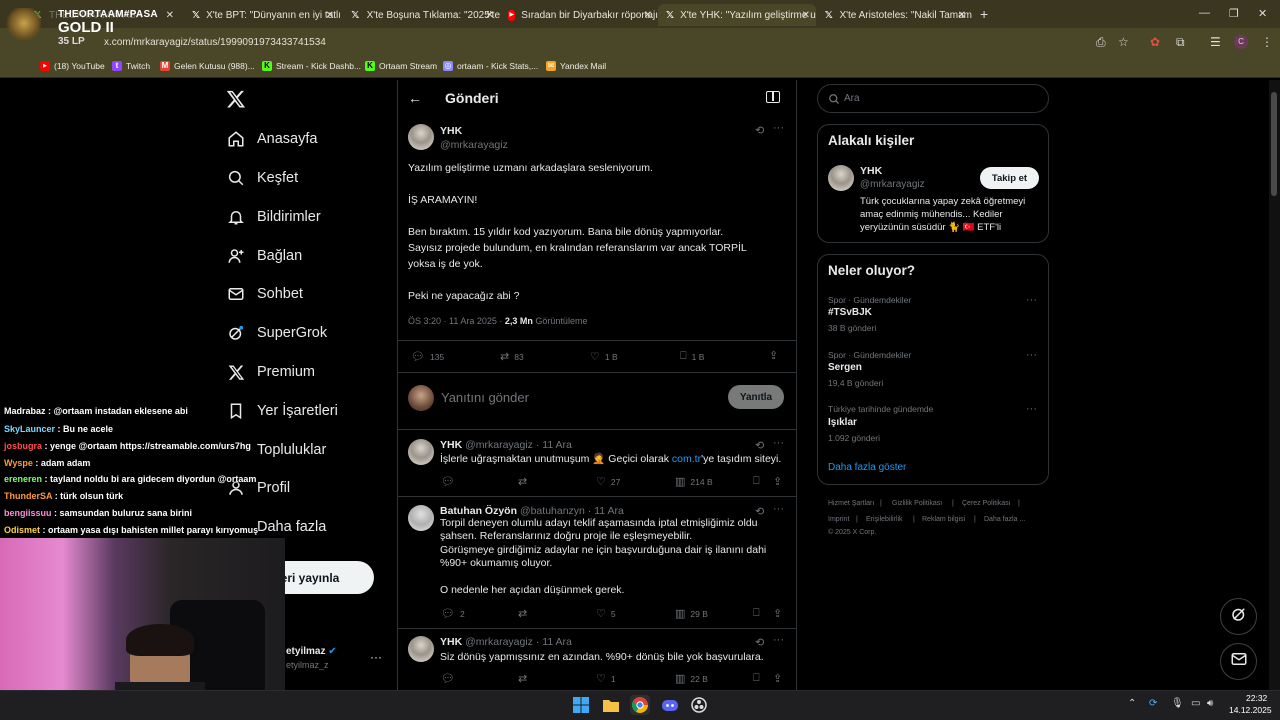 The width and height of the screenshot is (1280, 720). I want to click on views-action: ▥ 29 B, so click(691, 613).